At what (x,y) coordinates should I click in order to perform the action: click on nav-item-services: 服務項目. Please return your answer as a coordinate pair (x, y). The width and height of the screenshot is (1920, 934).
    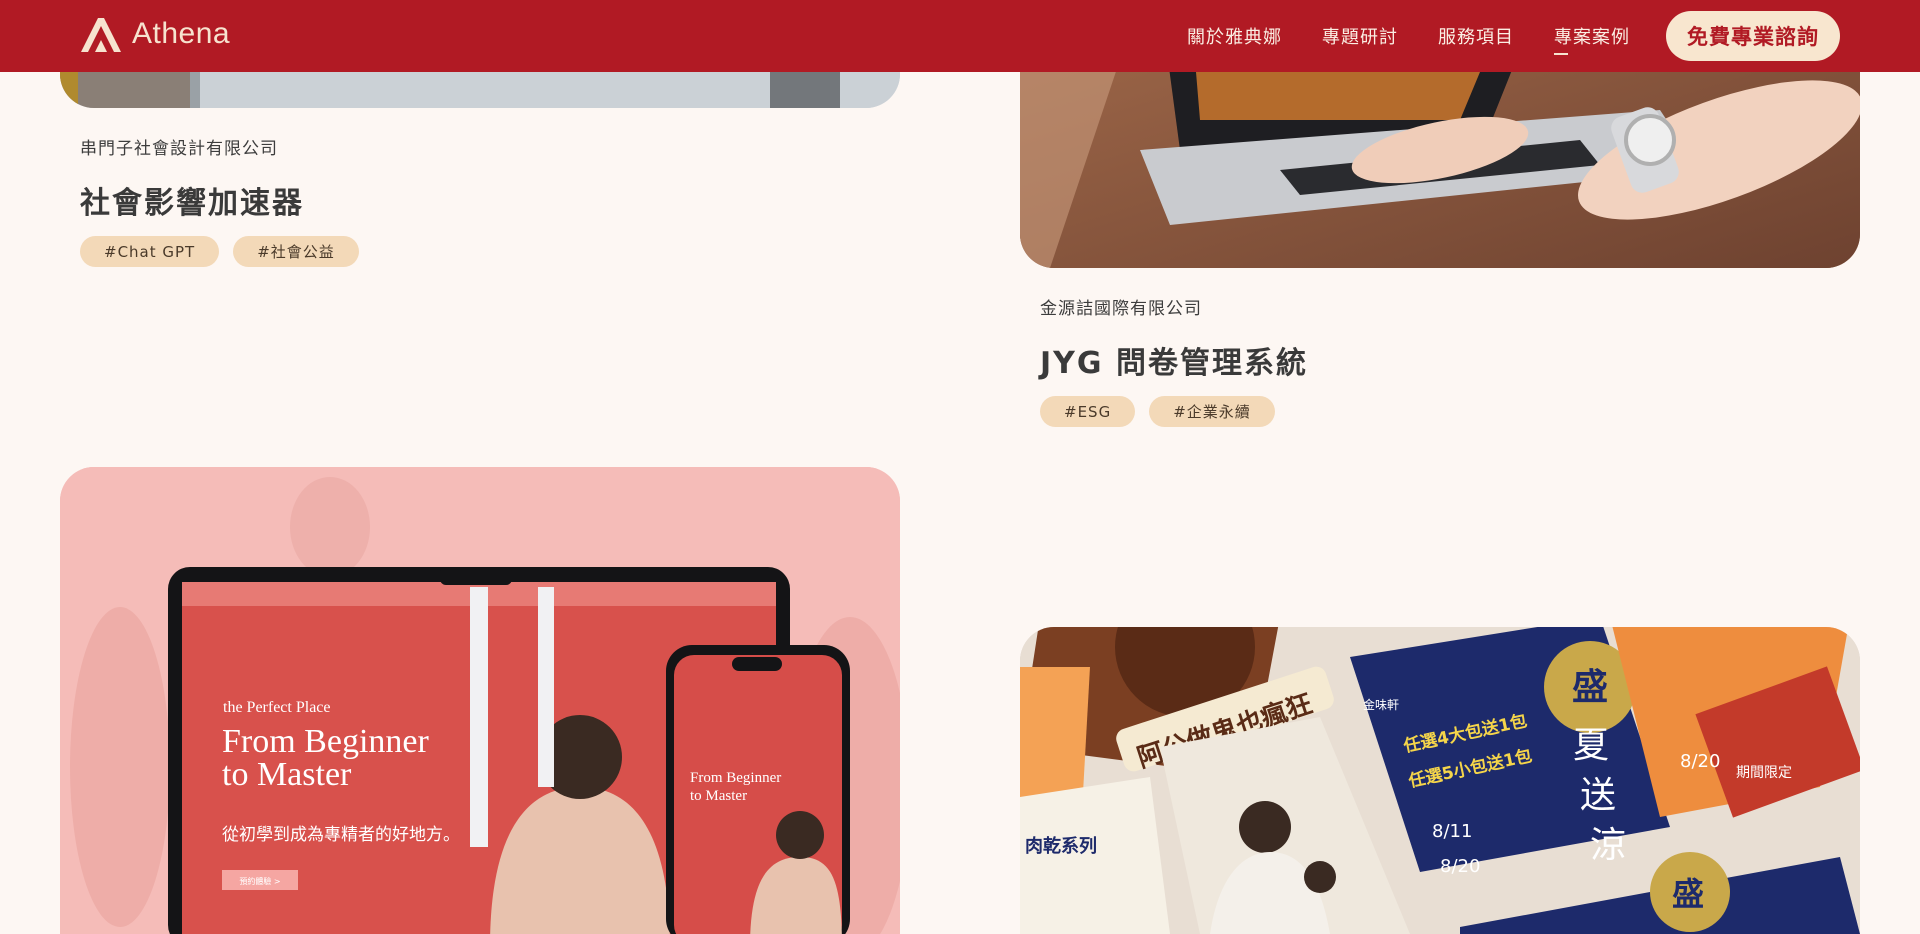
    Looking at the image, I should click on (1476, 36).